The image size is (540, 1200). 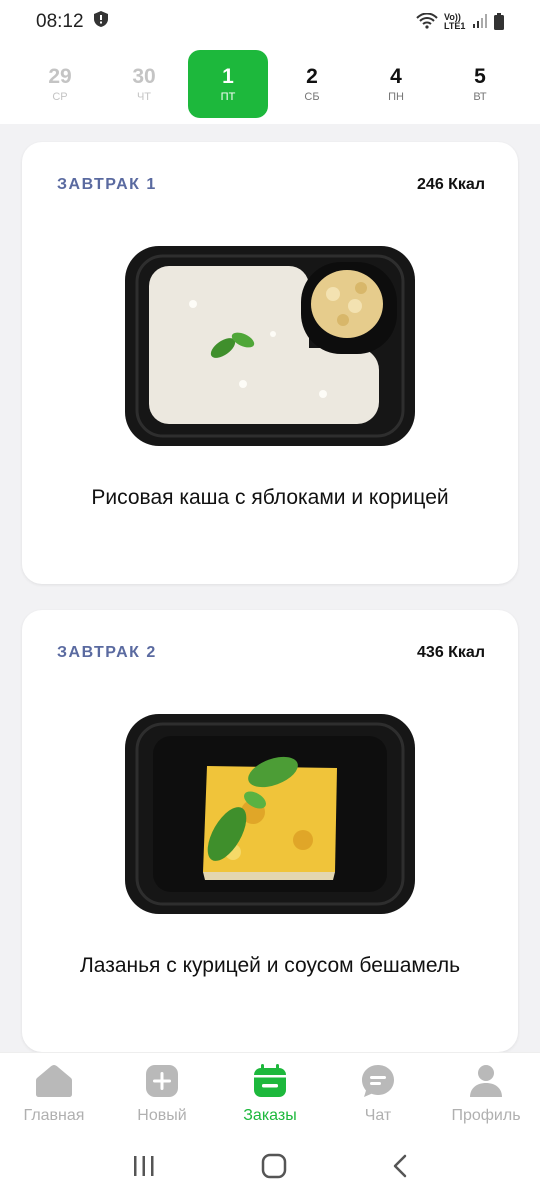 I want to click on nav-label: Чат, so click(x=378, y=1115).